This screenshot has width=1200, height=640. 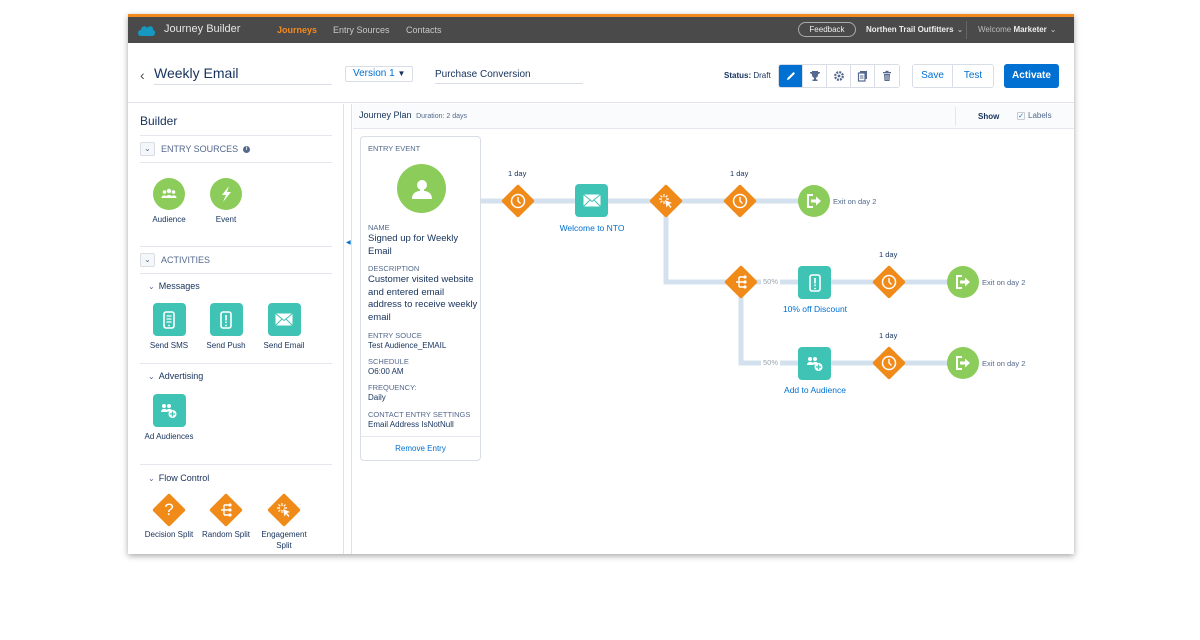 I want to click on delete-button, so click(x=887, y=76).